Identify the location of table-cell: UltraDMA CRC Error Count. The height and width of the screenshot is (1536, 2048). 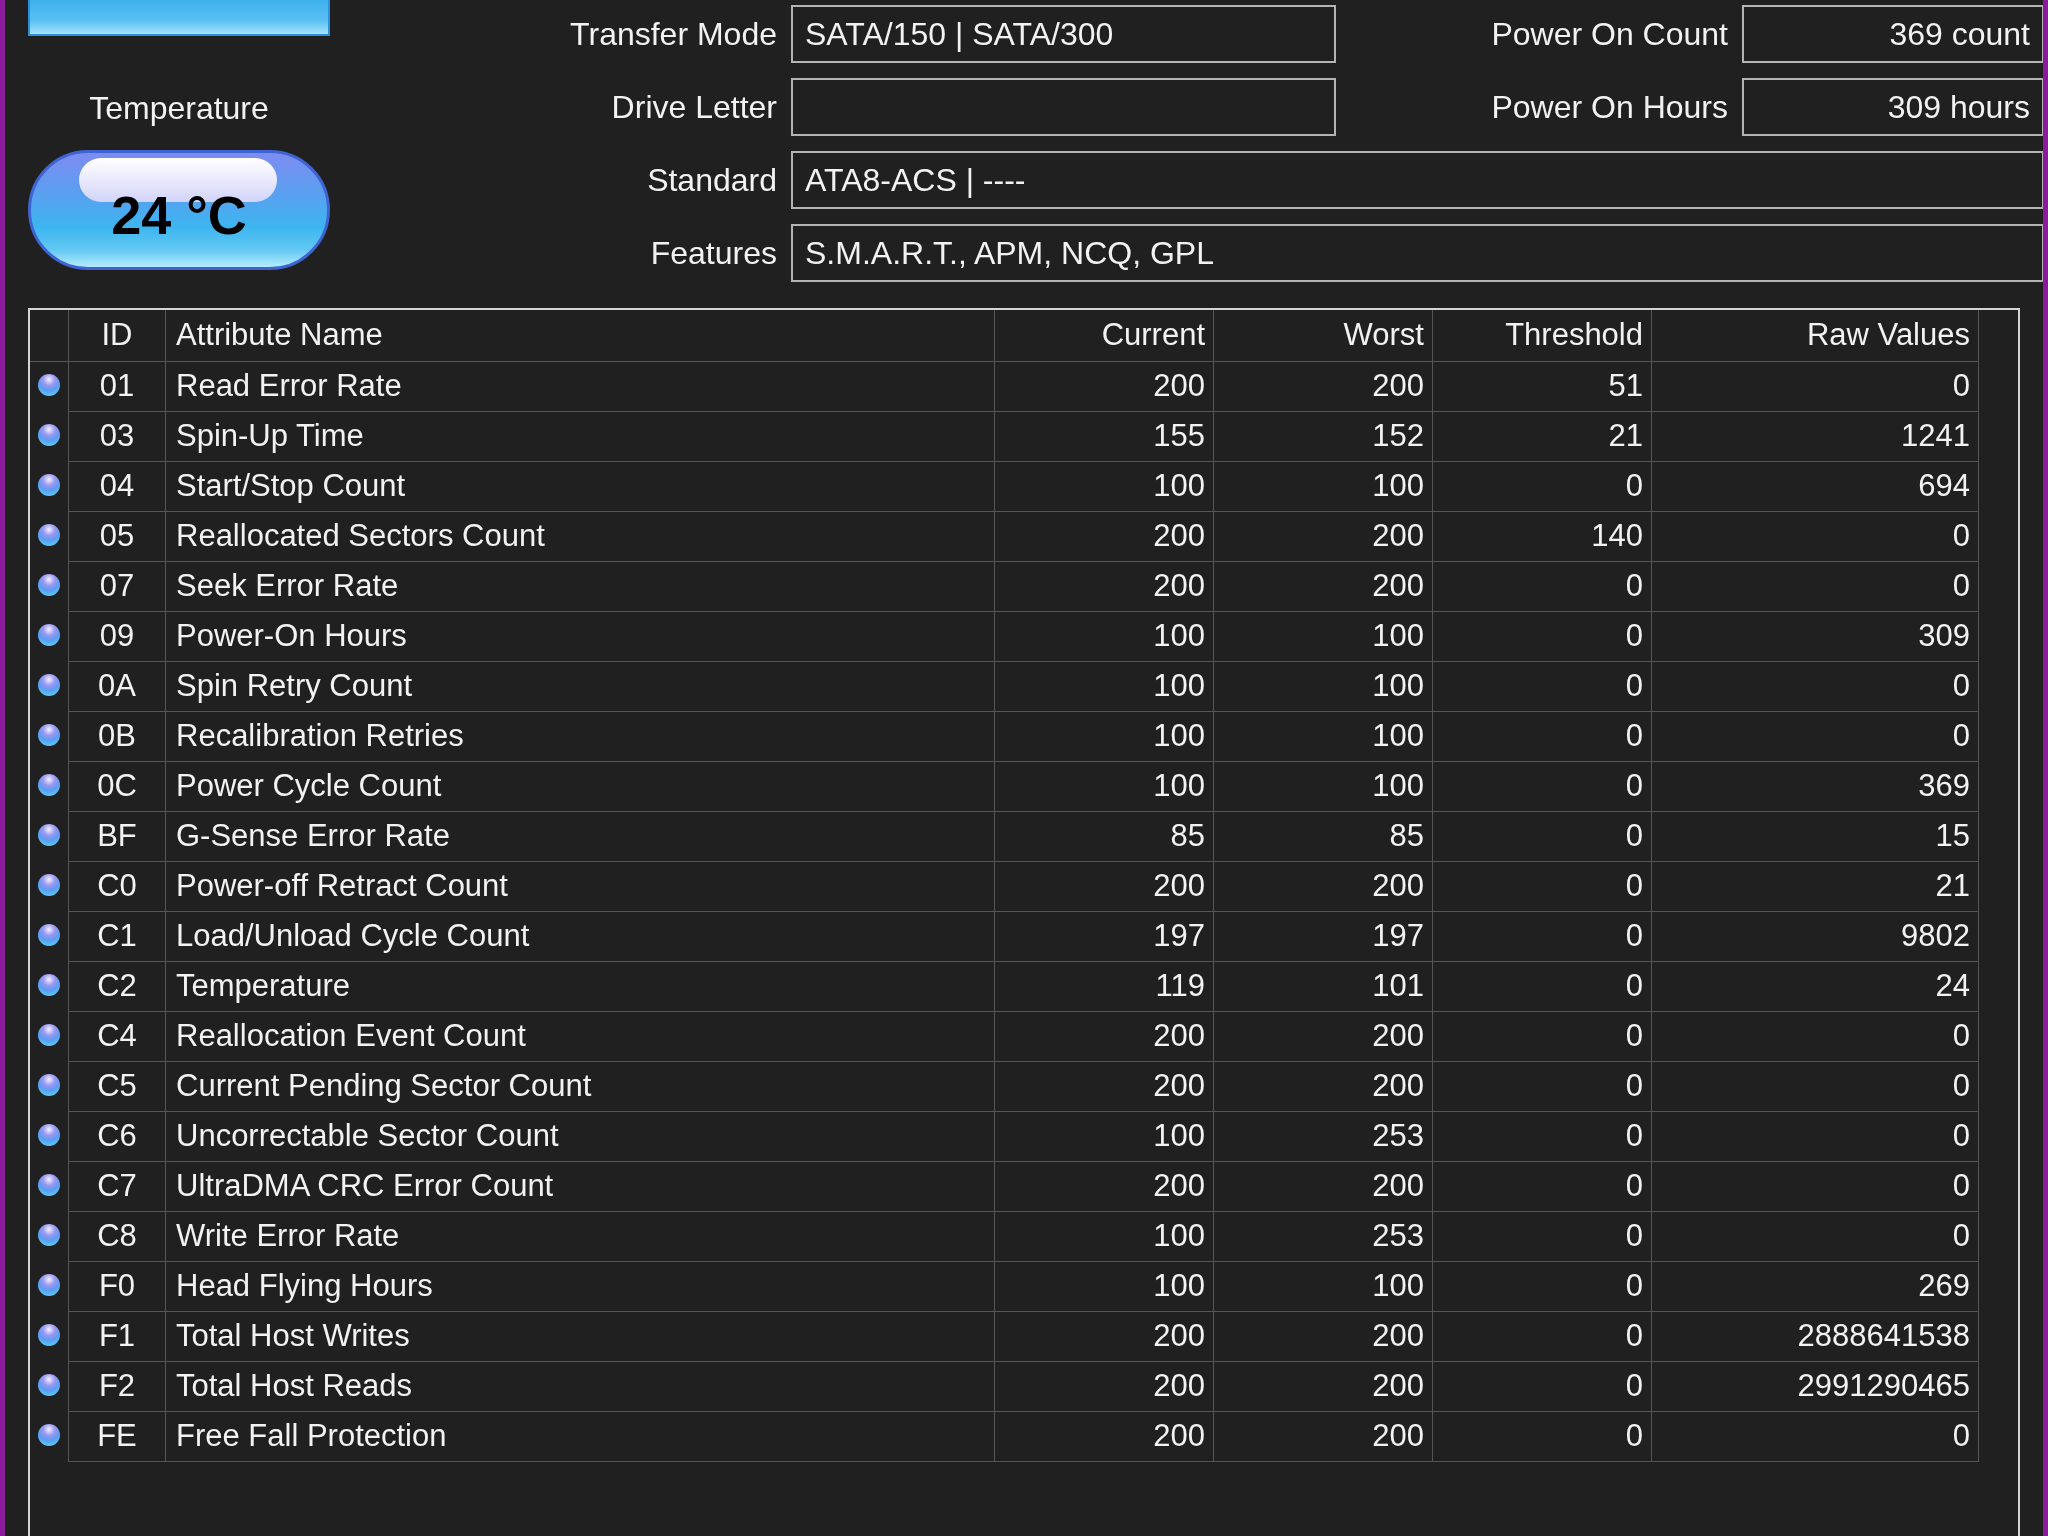
(580, 1187).